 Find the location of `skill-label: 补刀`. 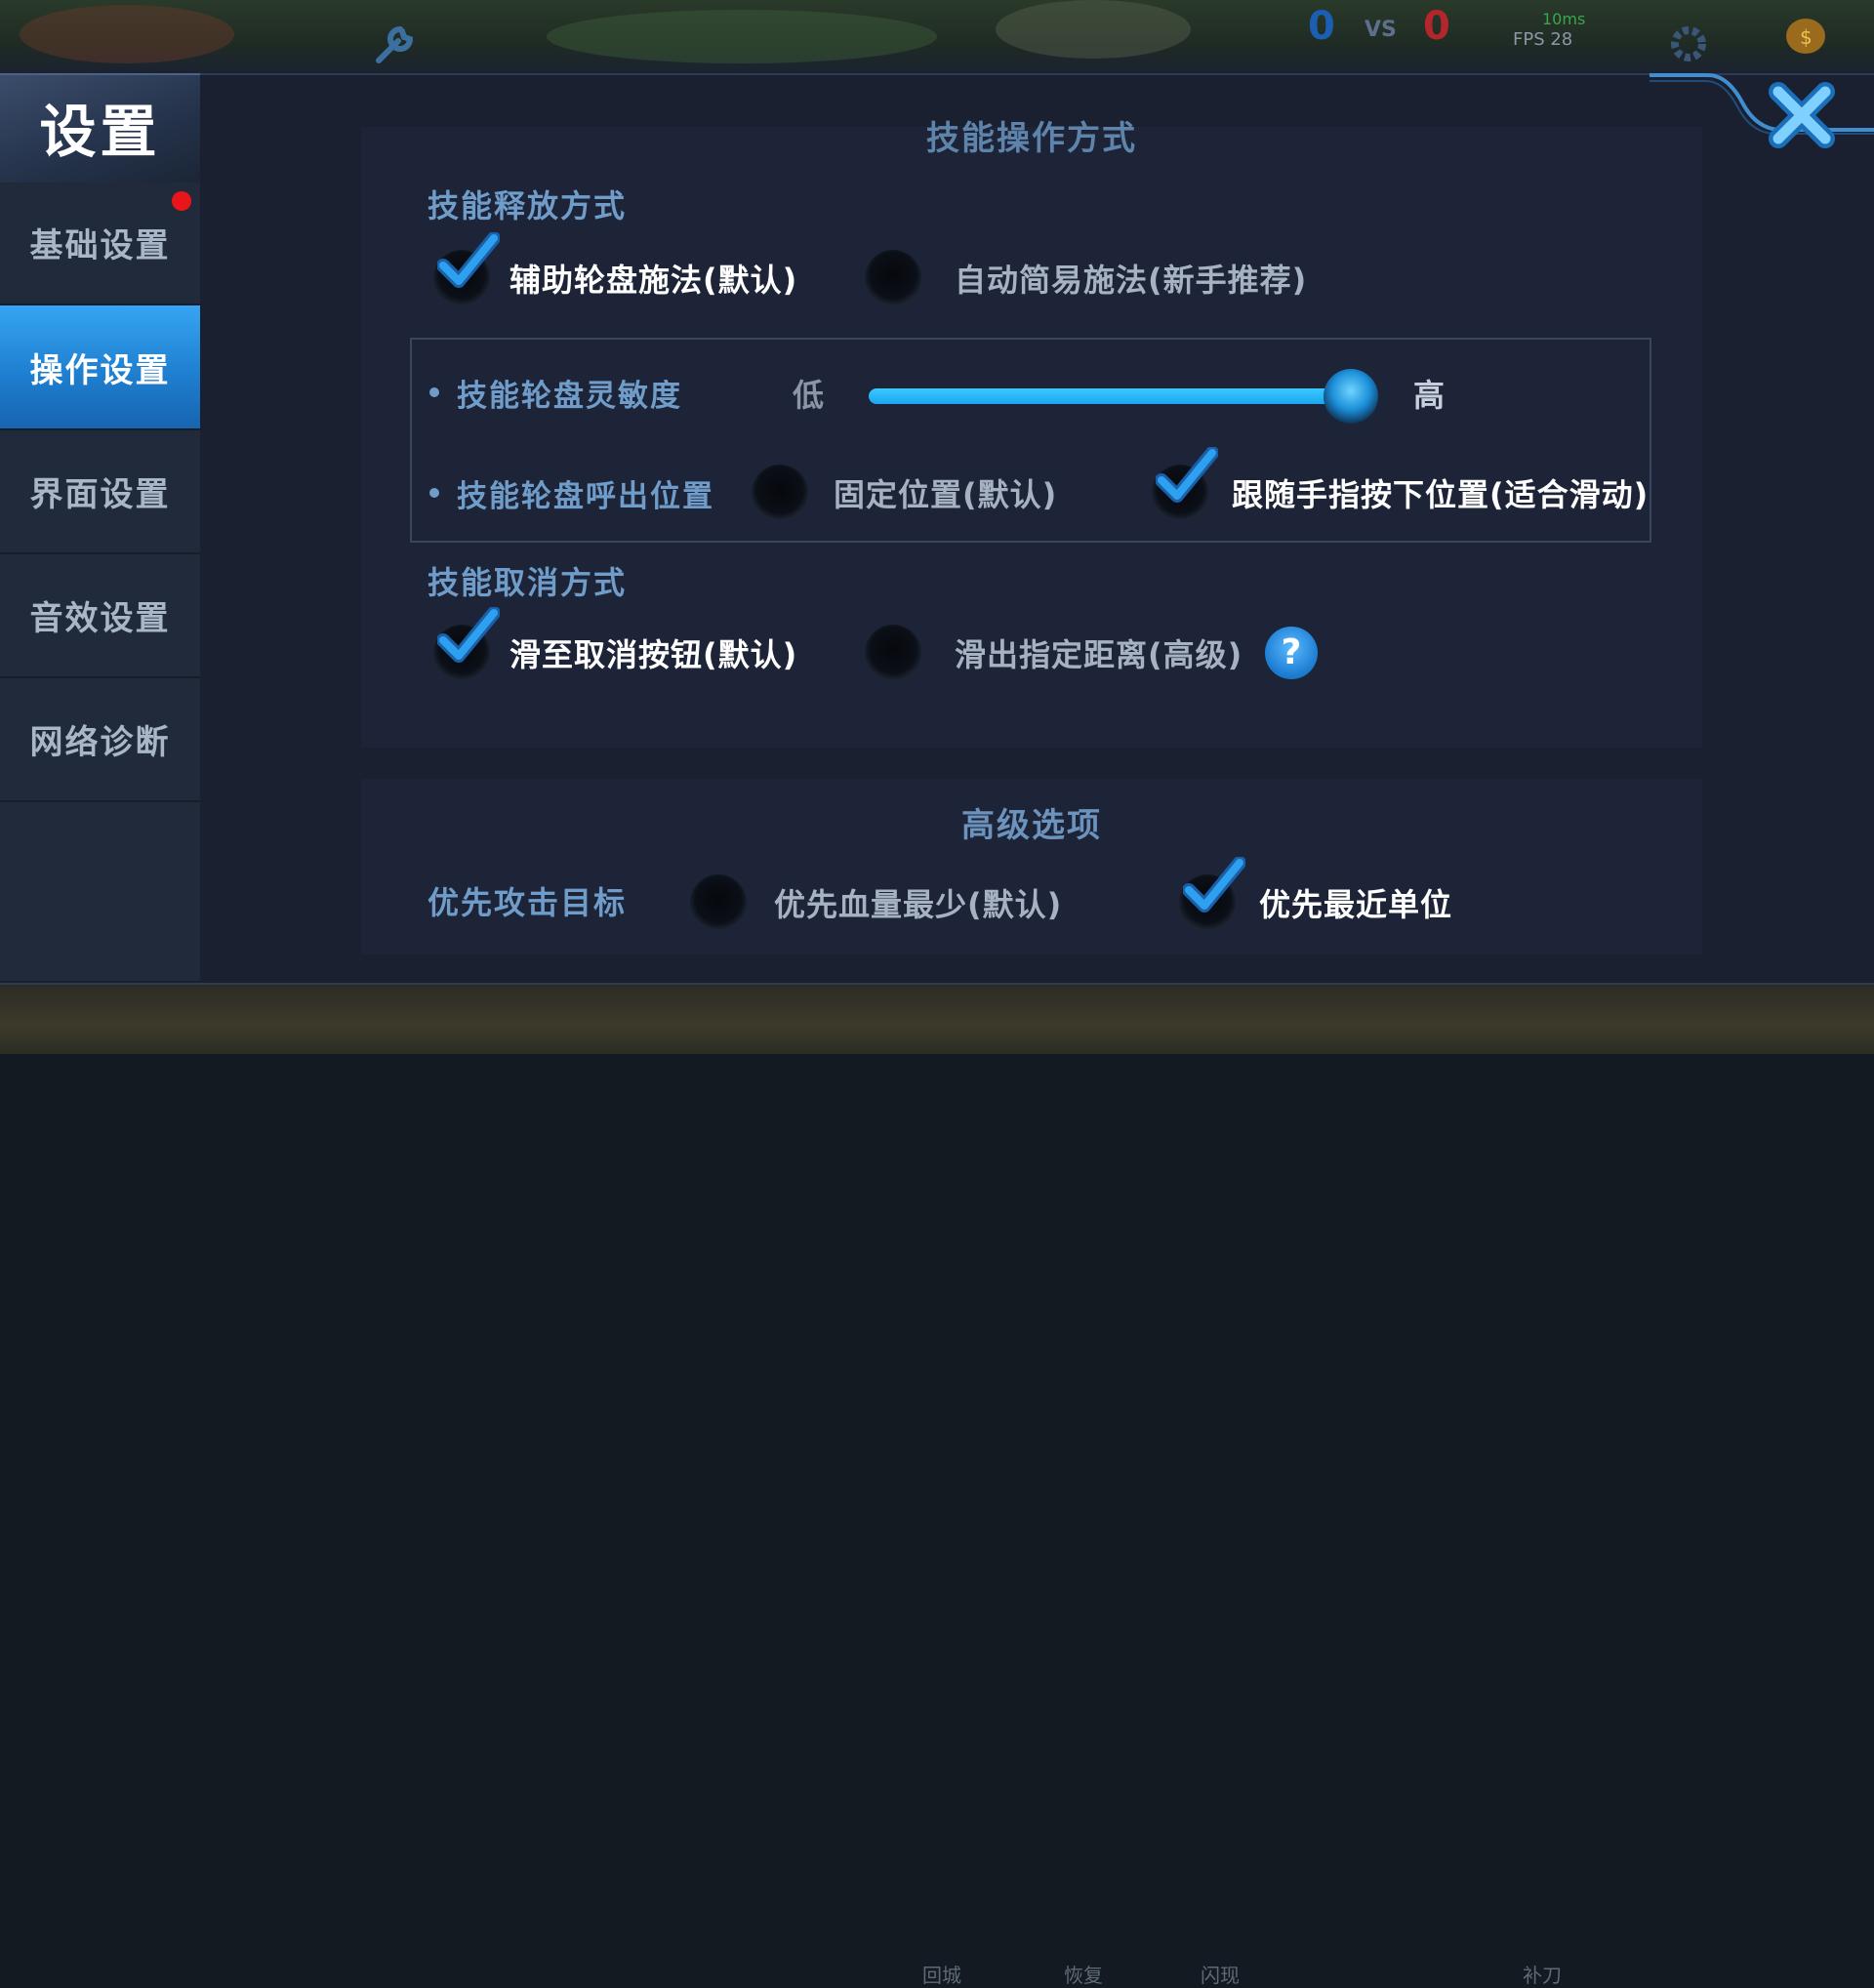

skill-label: 补刀 is located at coordinates (1542, 1975).